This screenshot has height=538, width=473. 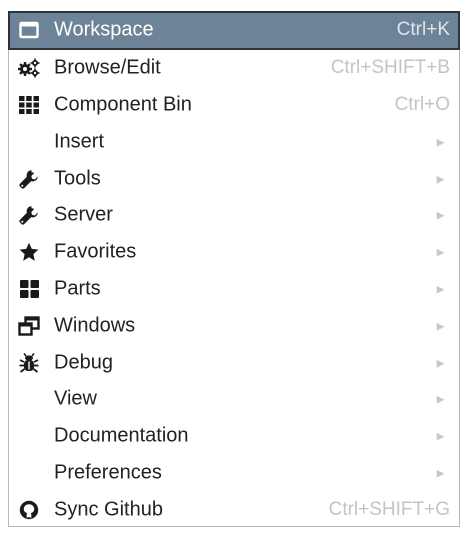 I want to click on menu-item-tools: Tools ►, so click(x=234, y=178).